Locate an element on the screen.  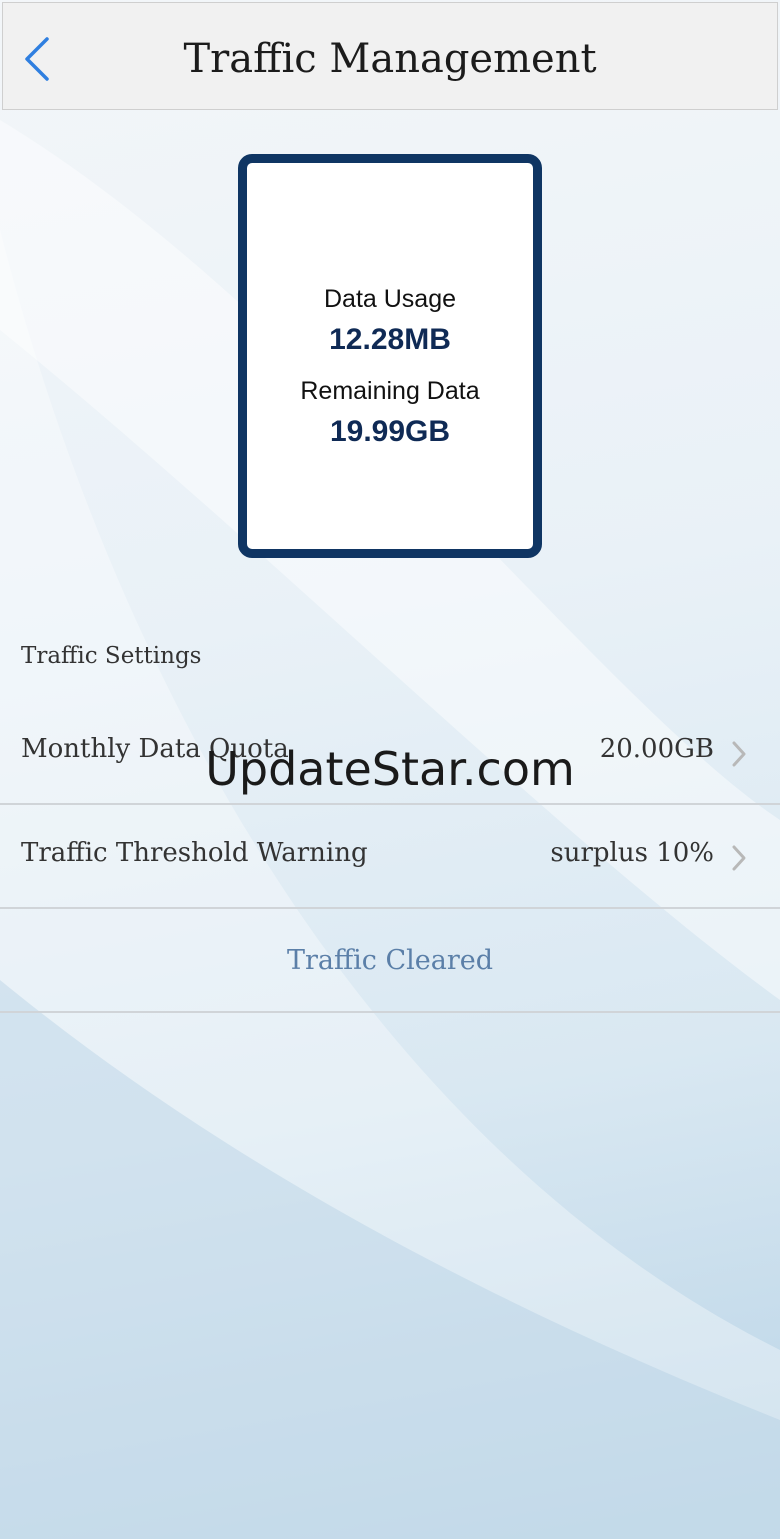
monthly-data-quota-label: Monthly Data Quota is located at coordinates (155, 749).